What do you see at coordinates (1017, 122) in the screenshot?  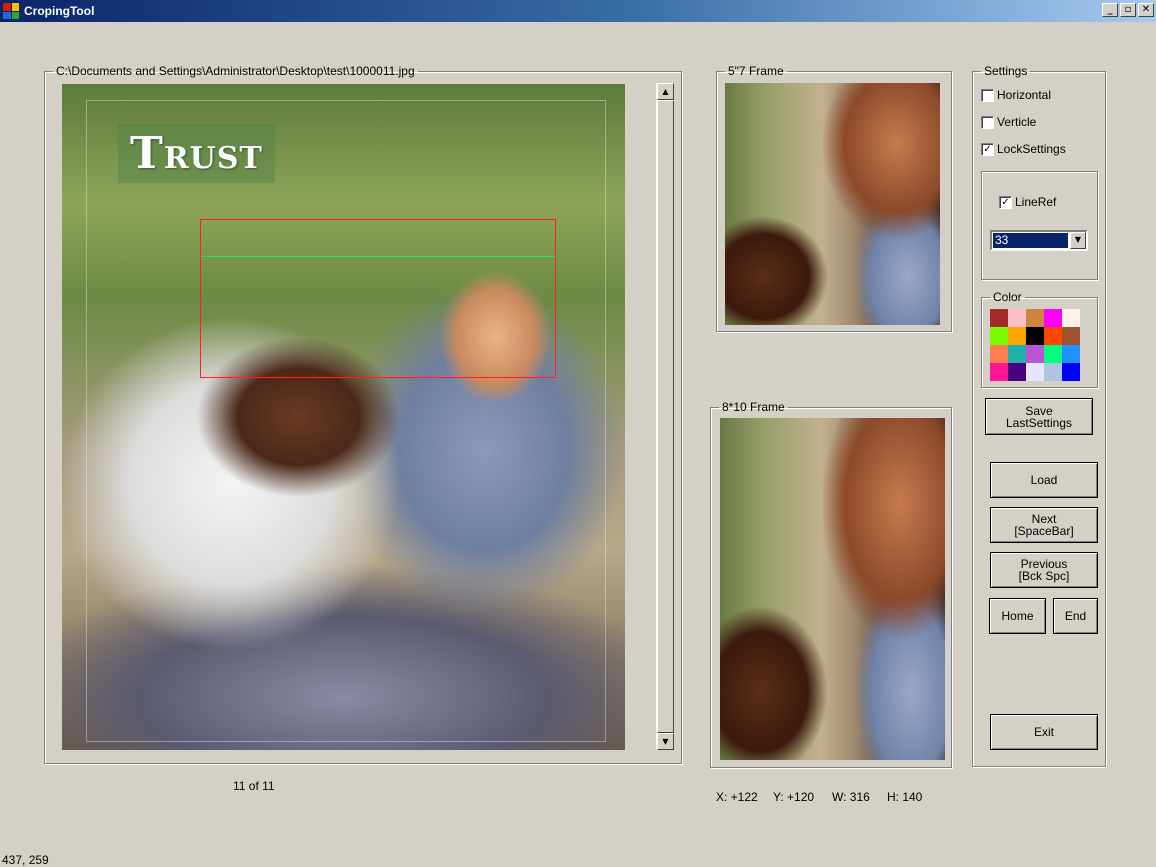 I see `verticle-label: Verticle` at bounding box center [1017, 122].